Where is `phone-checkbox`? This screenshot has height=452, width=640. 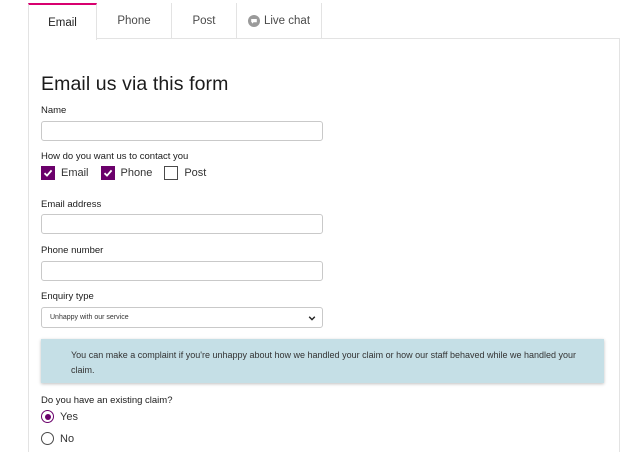 phone-checkbox is located at coordinates (107, 173).